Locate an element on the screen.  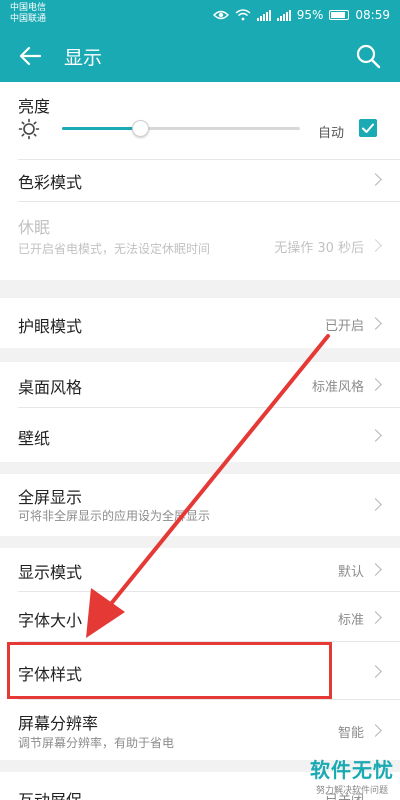
item-value: 标准风格 is located at coordinates (337, 387).